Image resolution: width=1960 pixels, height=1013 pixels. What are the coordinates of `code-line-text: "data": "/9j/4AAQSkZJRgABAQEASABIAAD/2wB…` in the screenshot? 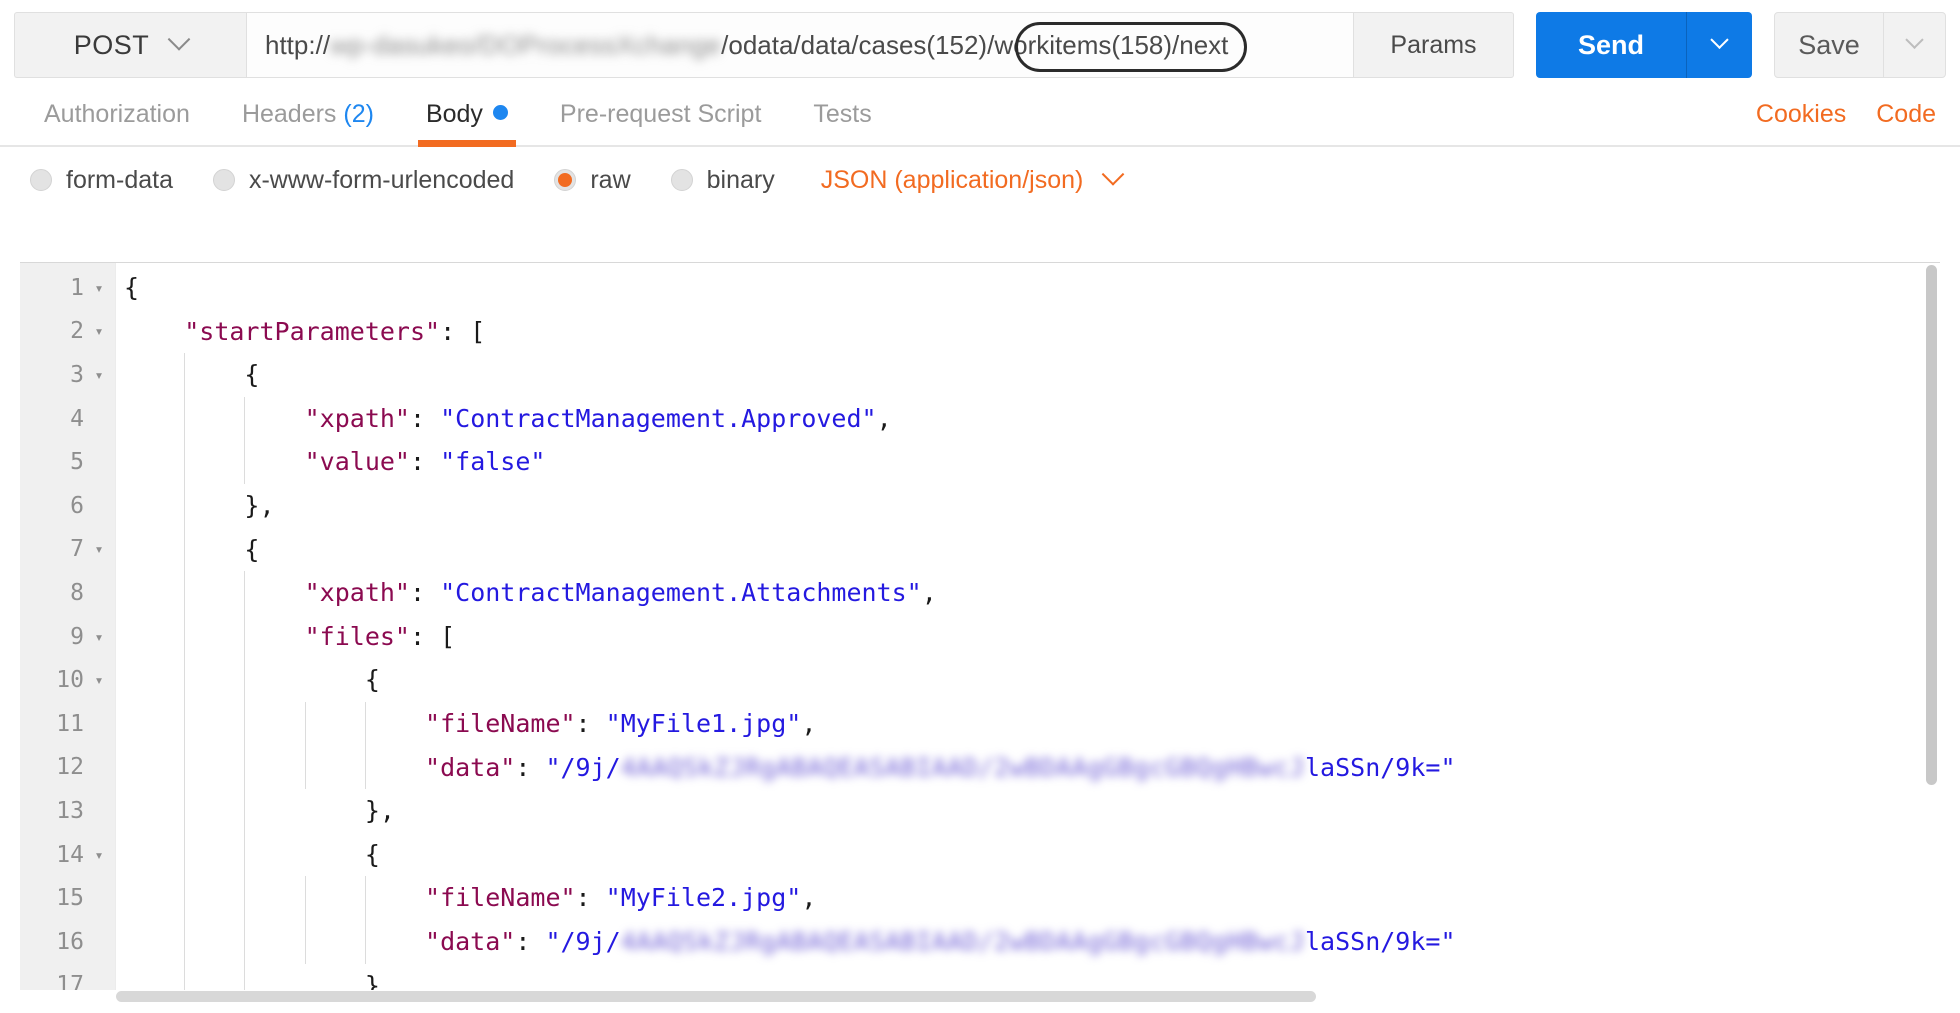 It's located at (790, 768).